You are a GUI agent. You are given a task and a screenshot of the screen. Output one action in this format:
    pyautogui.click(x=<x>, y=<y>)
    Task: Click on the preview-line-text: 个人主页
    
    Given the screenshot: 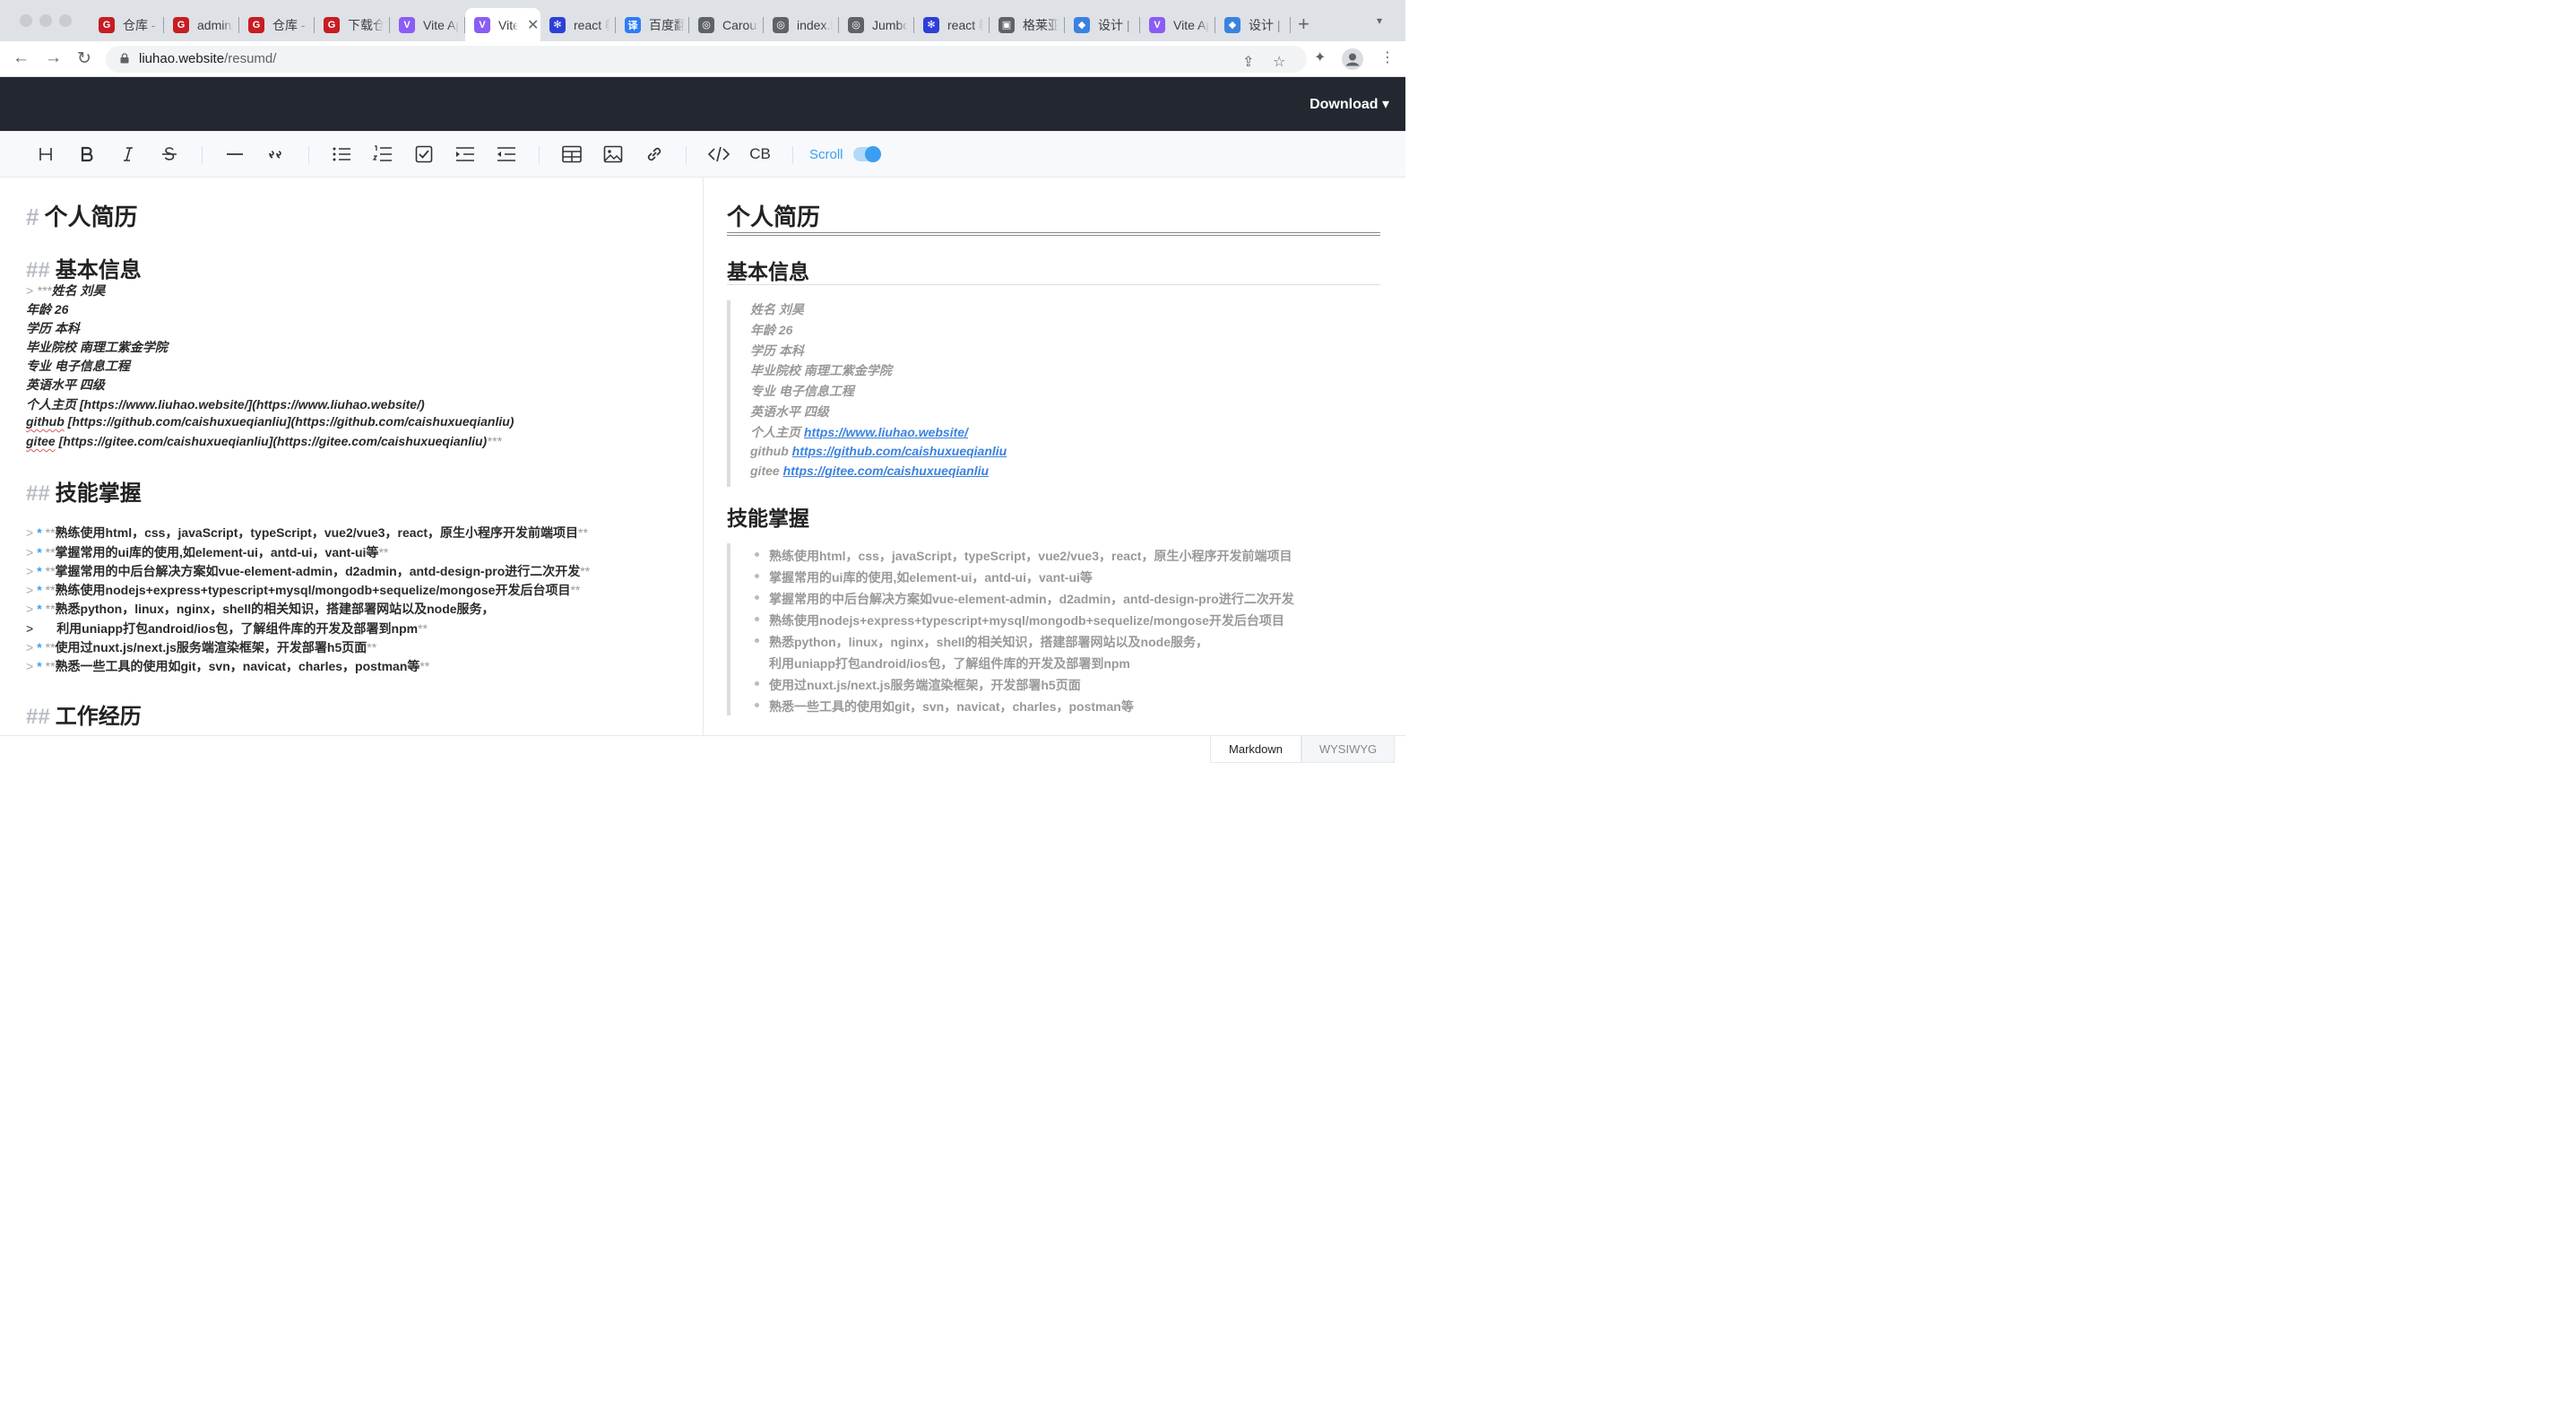 What is the action you would take?
    pyautogui.click(x=777, y=431)
    